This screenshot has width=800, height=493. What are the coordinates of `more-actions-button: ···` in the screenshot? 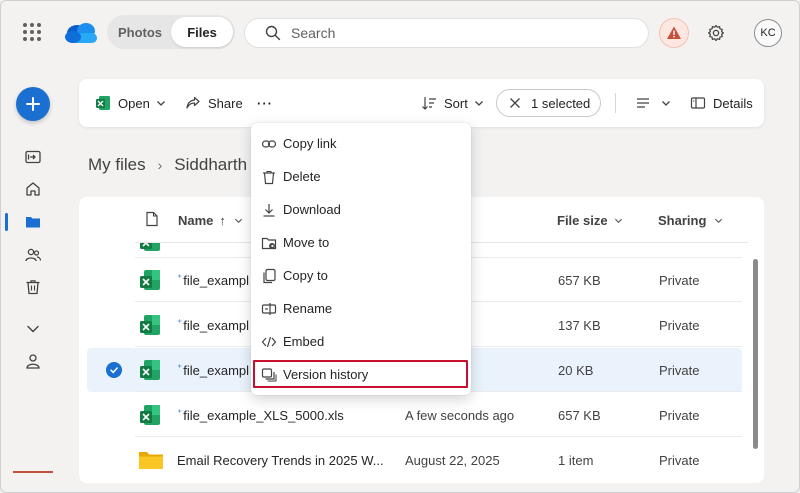 It's located at (265, 103).